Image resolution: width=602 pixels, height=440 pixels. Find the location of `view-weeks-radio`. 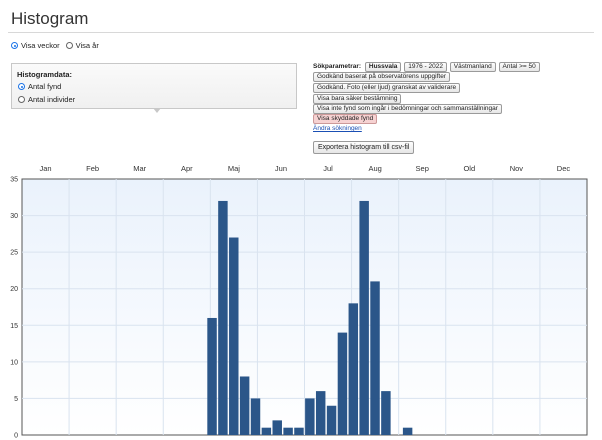

view-weeks-radio is located at coordinates (14, 45).